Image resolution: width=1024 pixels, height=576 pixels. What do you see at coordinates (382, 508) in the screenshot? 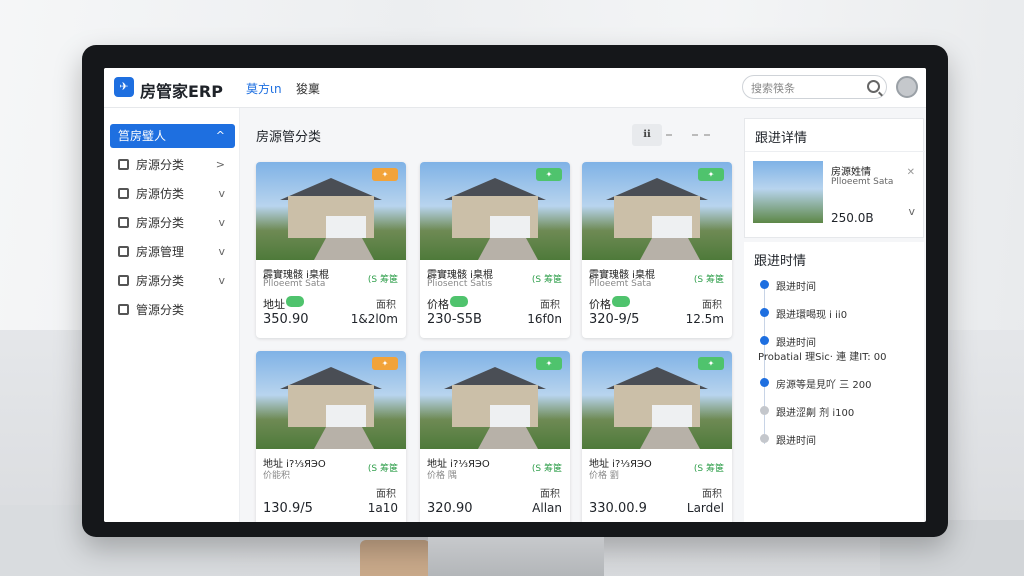
I see `card-area: 1a10` at bounding box center [382, 508].